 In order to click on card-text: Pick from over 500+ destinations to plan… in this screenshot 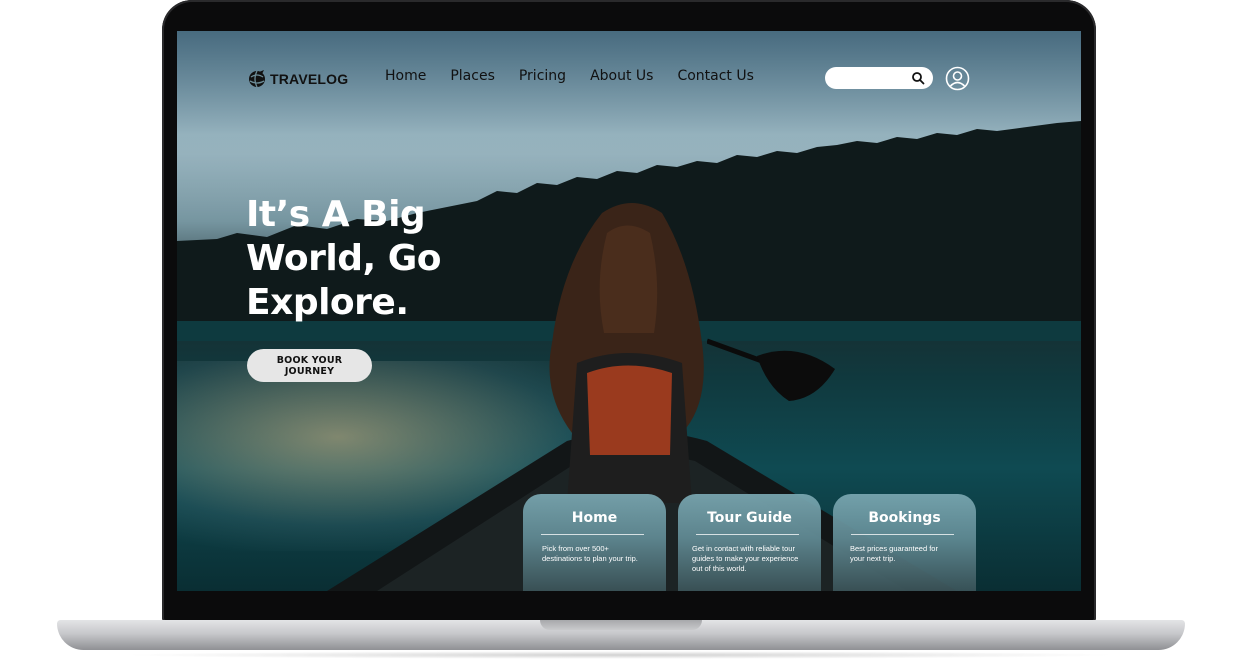, I will do `click(590, 553)`.